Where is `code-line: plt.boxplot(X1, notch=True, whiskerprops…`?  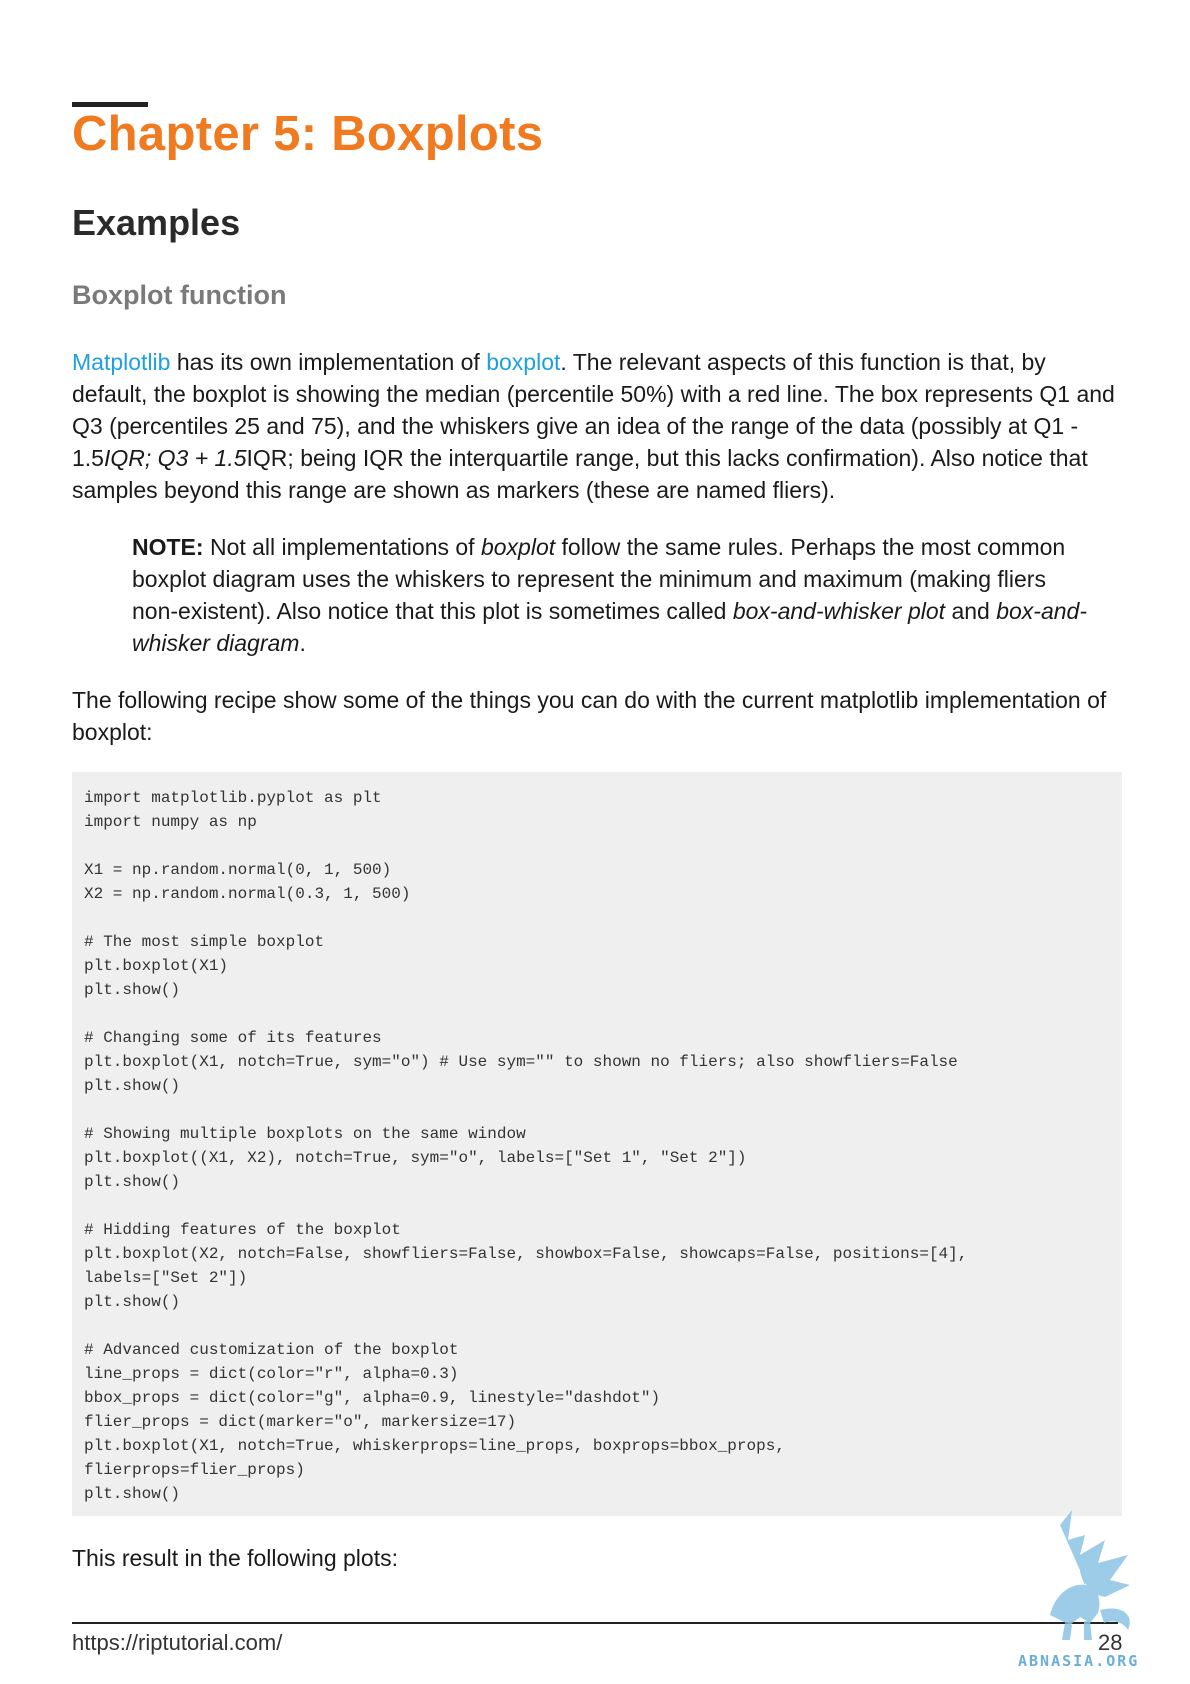 code-line: plt.boxplot(X1, notch=True, whiskerprops… is located at coordinates (434, 1446).